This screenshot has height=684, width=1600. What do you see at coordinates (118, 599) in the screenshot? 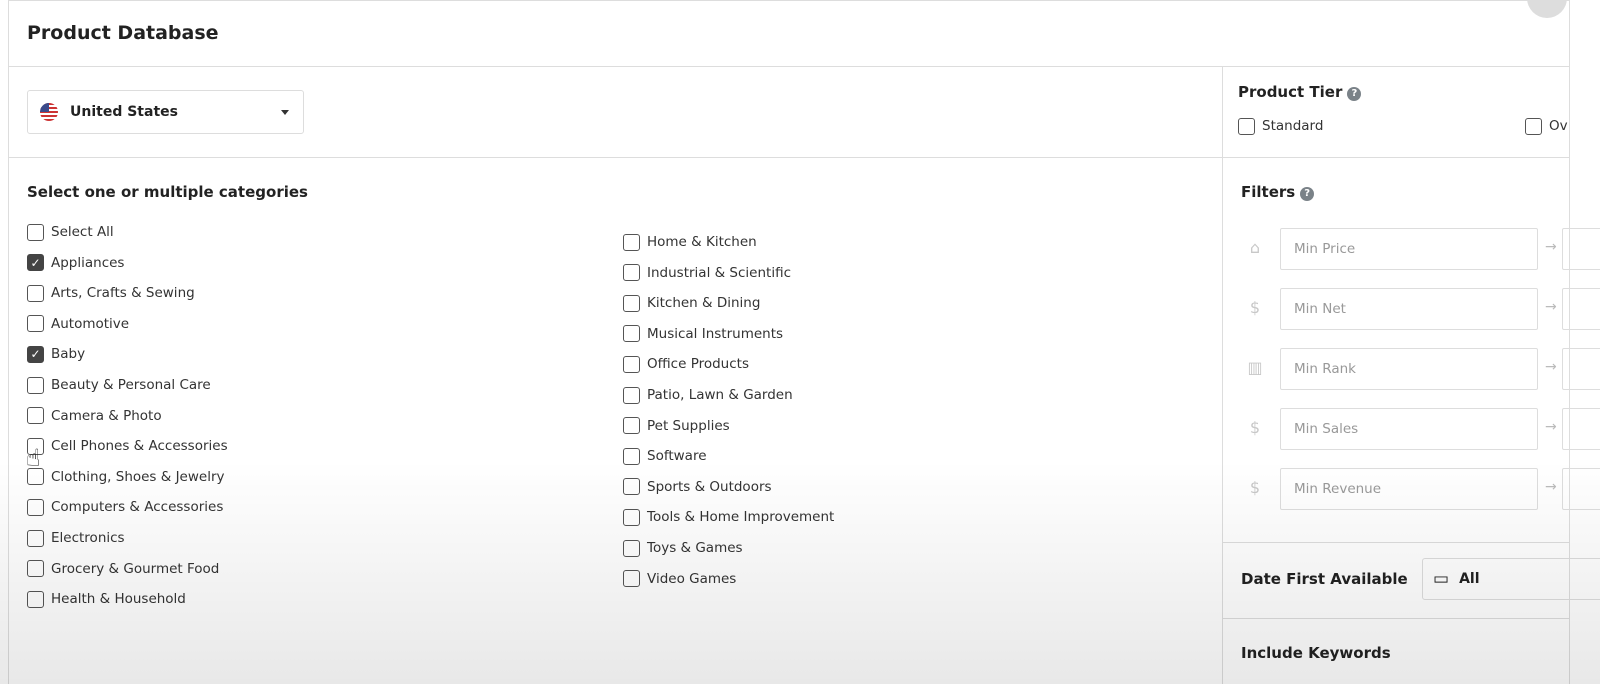
I see `checkbox-label: Health & Household` at bounding box center [118, 599].